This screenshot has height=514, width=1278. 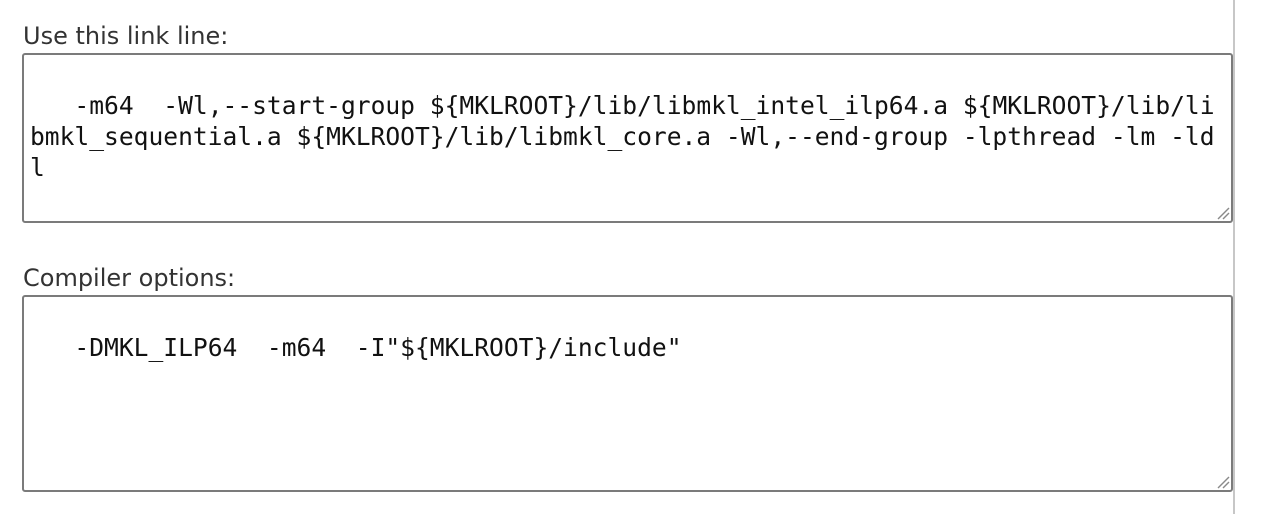 I want to click on page-right-border, so click(x=1234, y=257).